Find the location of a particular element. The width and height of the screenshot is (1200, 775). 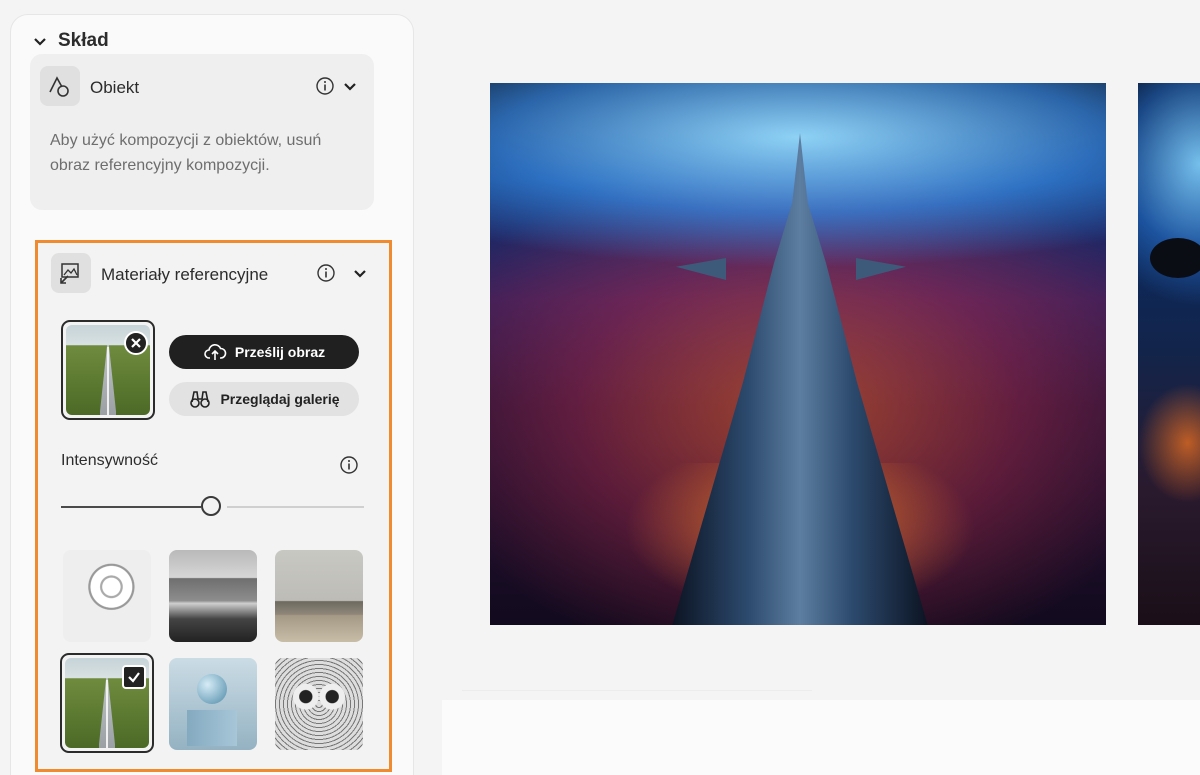

gallery-item-road-field is located at coordinates (107, 703).